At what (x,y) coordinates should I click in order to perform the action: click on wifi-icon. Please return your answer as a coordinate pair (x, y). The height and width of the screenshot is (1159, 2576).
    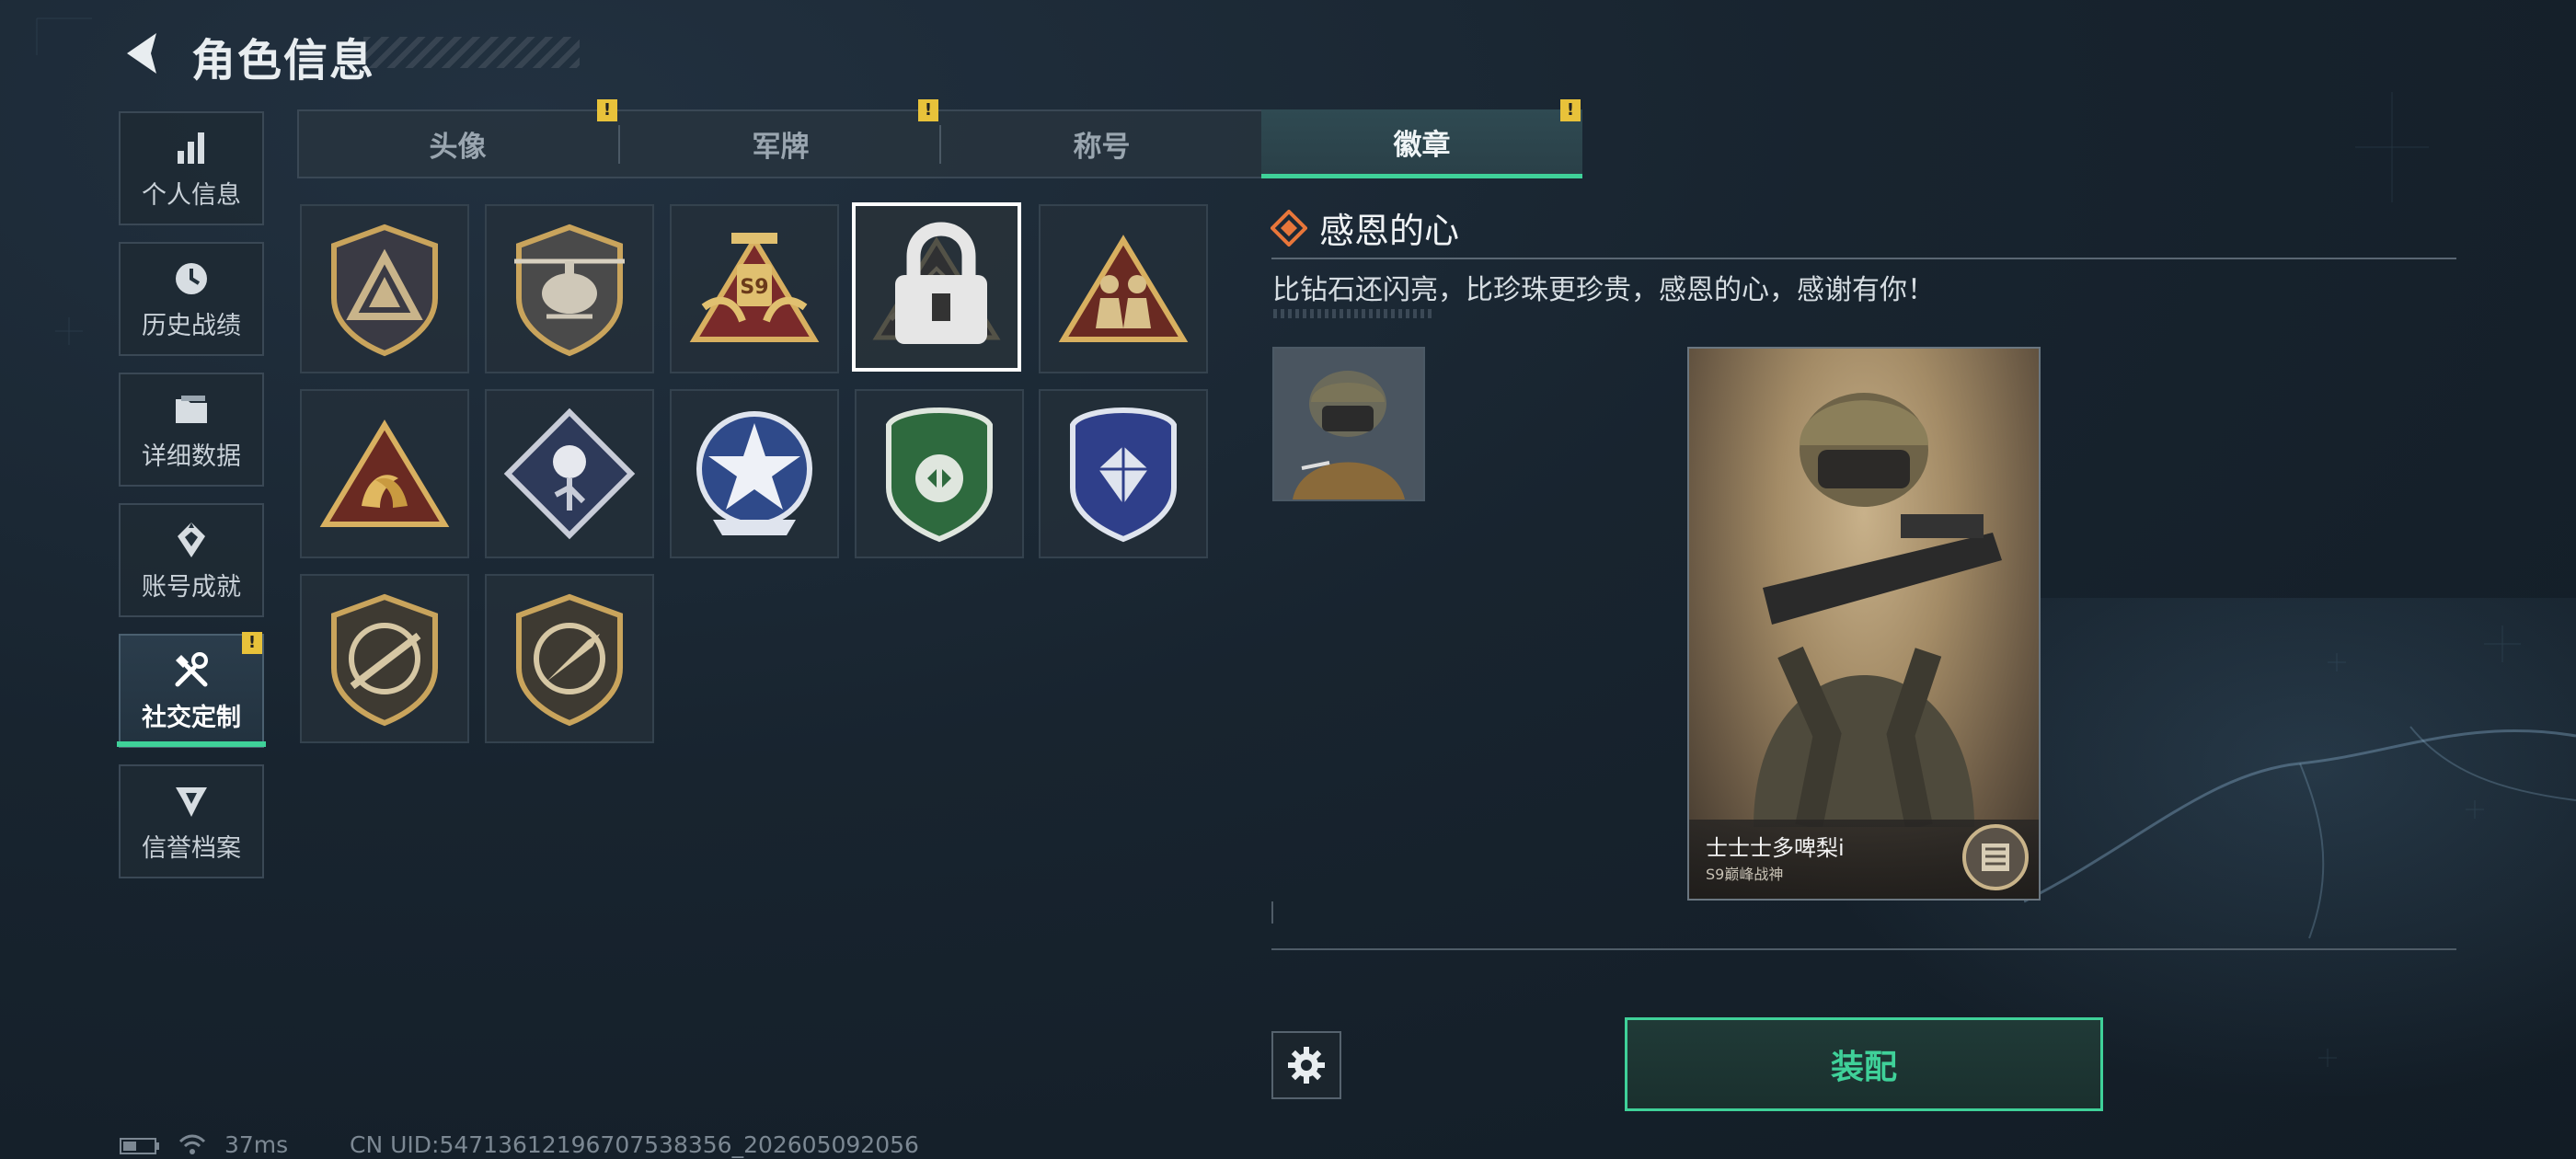
    Looking at the image, I should click on (192, 1144).